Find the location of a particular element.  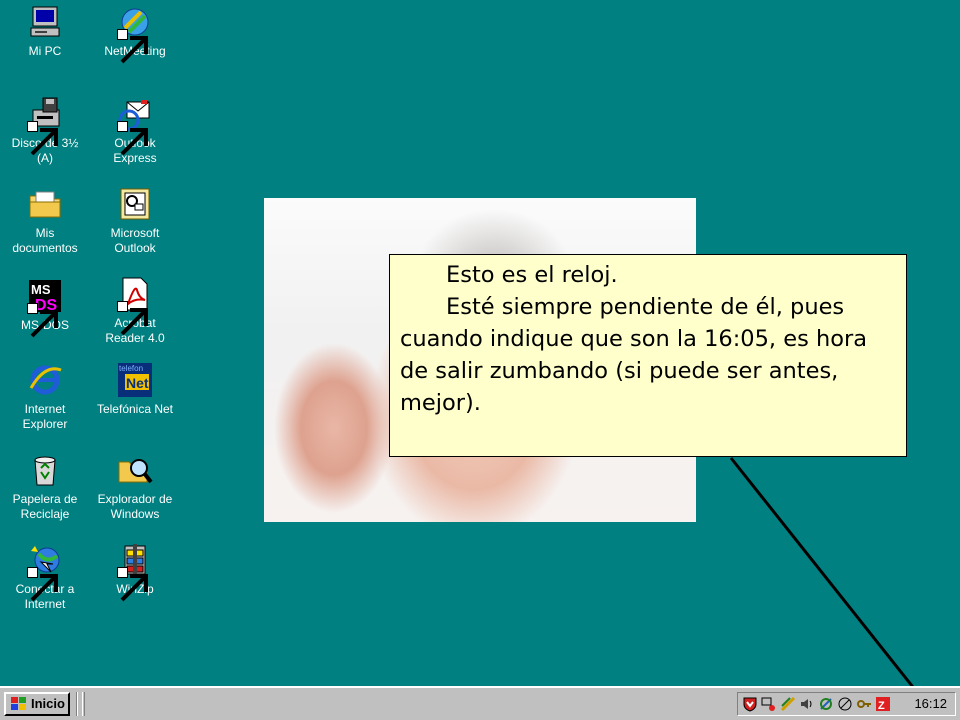

connect-internet-icon is located at coordinates (45, 572).